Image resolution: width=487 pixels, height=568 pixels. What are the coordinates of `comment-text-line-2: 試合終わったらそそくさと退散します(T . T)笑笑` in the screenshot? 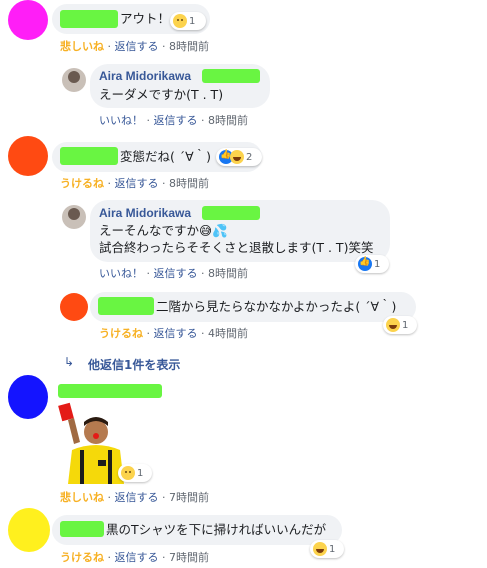 It's located at (236, 247).